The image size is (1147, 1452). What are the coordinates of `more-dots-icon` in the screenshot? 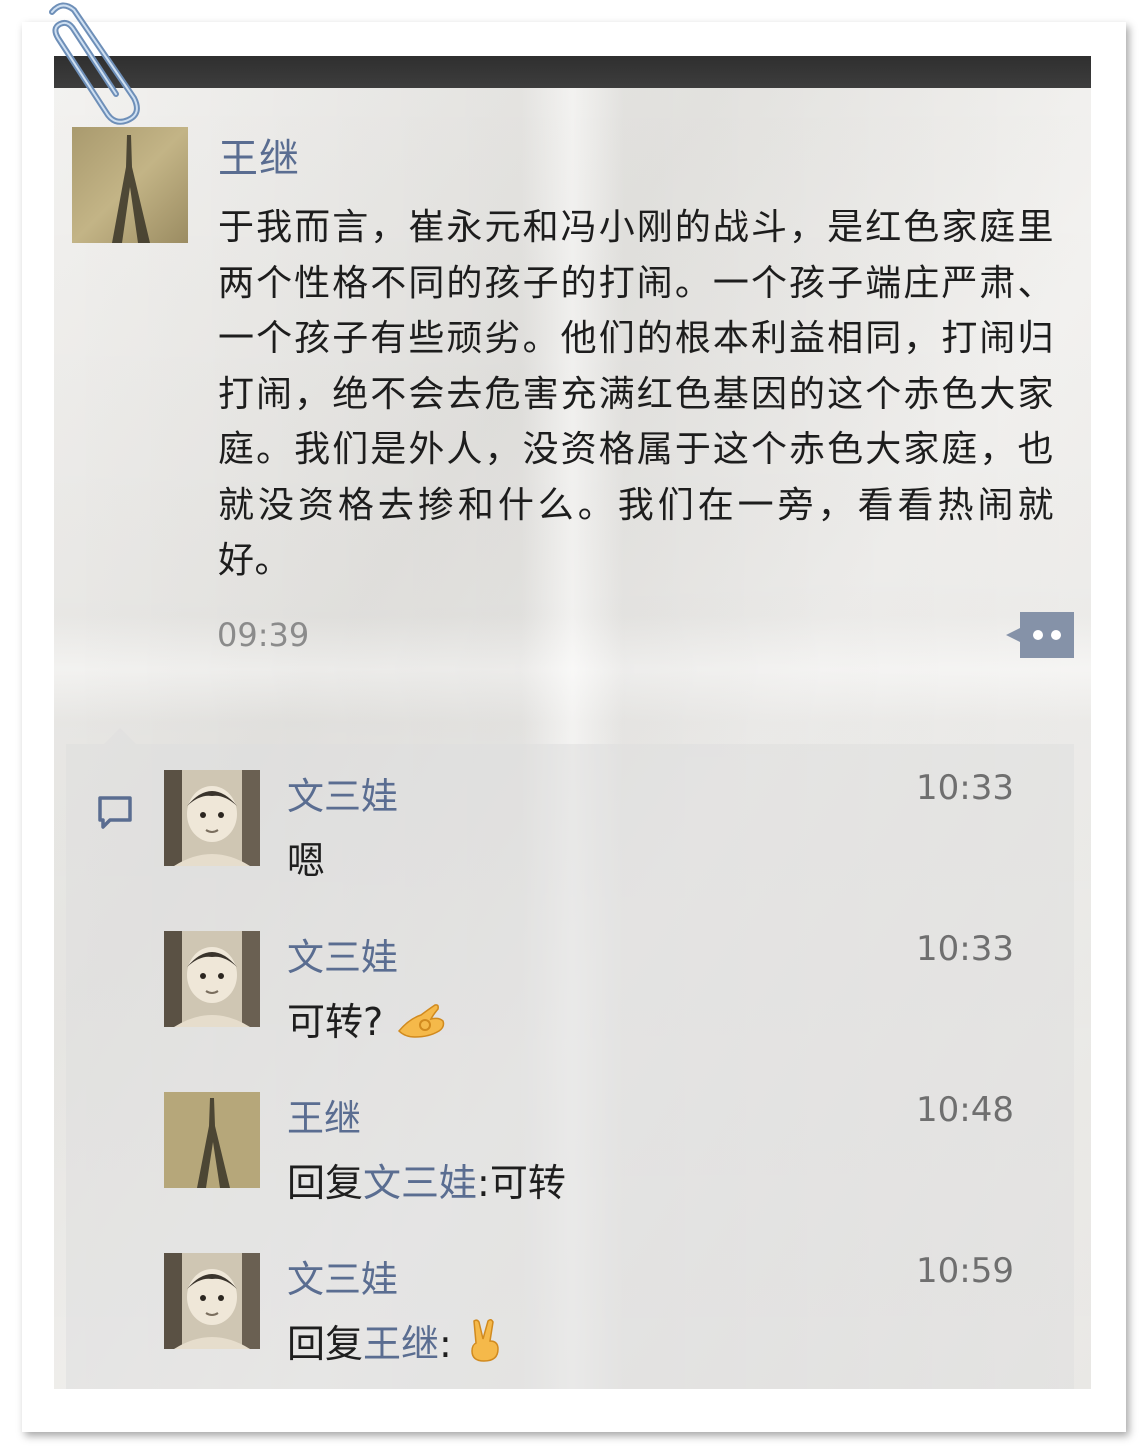 It's located at (1040, 635).